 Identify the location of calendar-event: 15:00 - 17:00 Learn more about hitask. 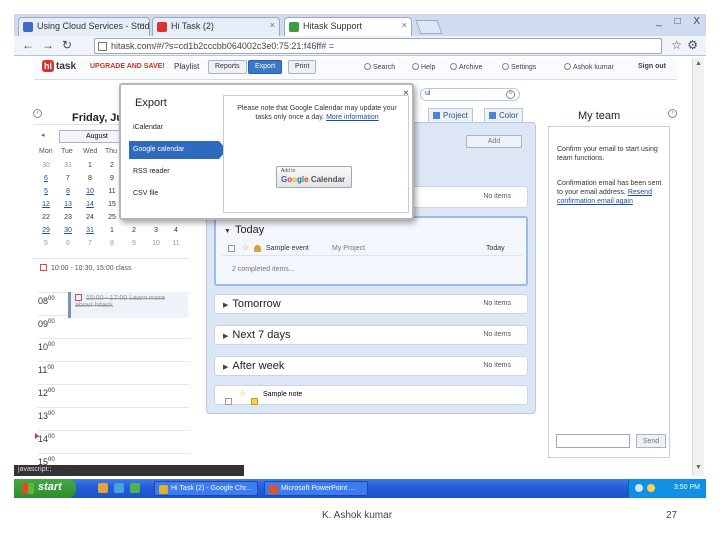
(128, 305).